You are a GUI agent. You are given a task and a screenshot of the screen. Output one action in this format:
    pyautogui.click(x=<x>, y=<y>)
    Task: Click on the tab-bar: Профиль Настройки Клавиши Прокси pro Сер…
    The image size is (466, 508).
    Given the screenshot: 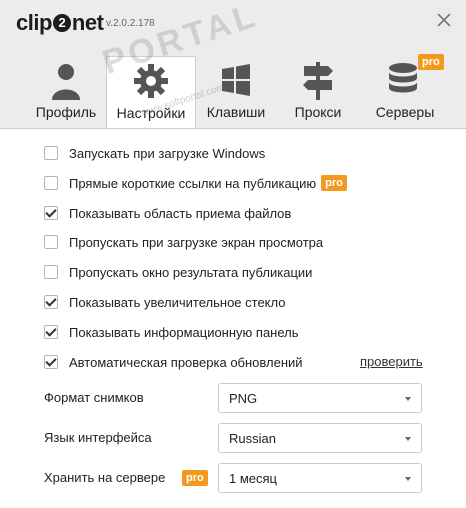 What is the action you would take?
    pyautogui.click(x=233, y=91)
    